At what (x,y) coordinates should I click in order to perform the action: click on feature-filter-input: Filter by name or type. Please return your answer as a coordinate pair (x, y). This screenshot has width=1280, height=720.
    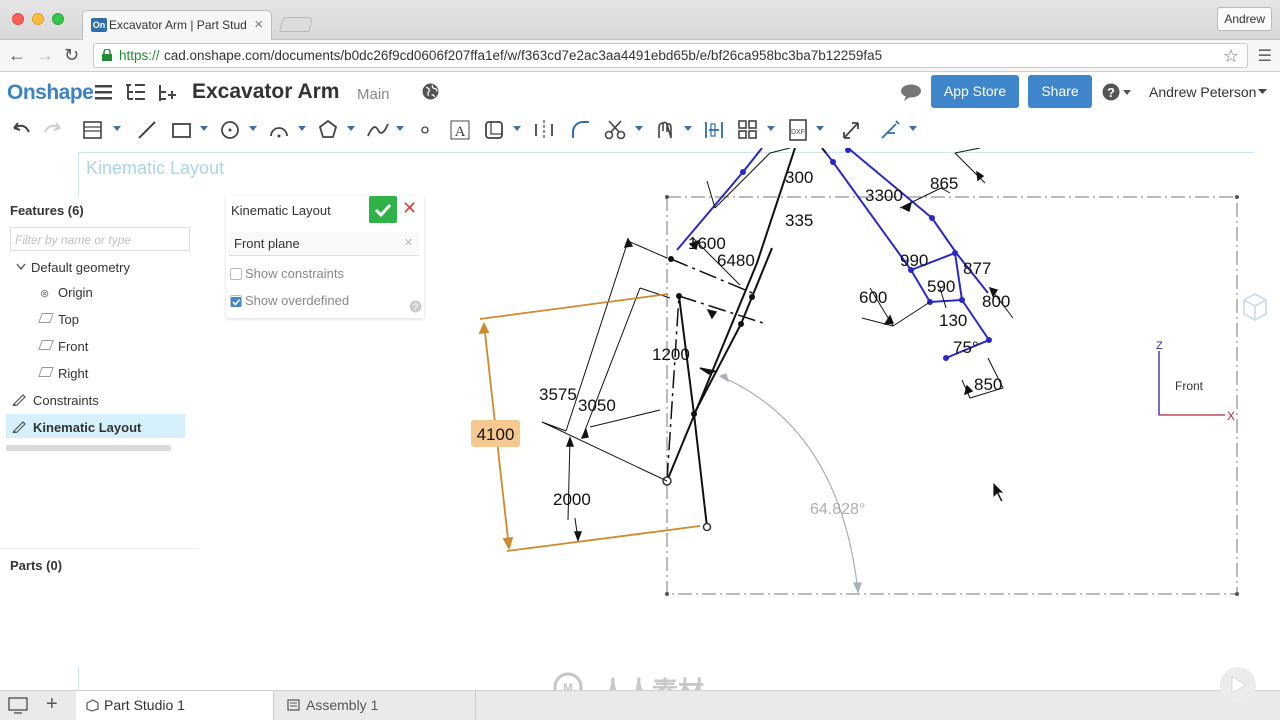
    Looking at the image, I should click on (100, 239).